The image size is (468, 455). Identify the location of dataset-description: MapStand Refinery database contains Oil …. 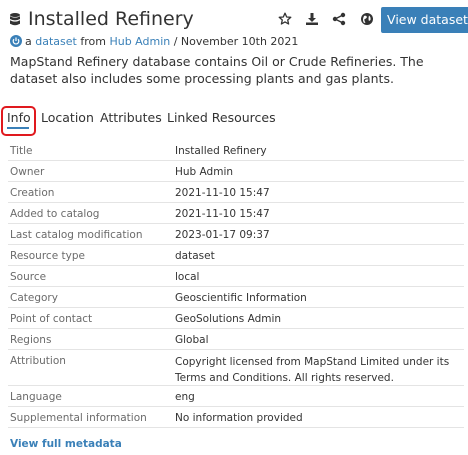
(217, 70).